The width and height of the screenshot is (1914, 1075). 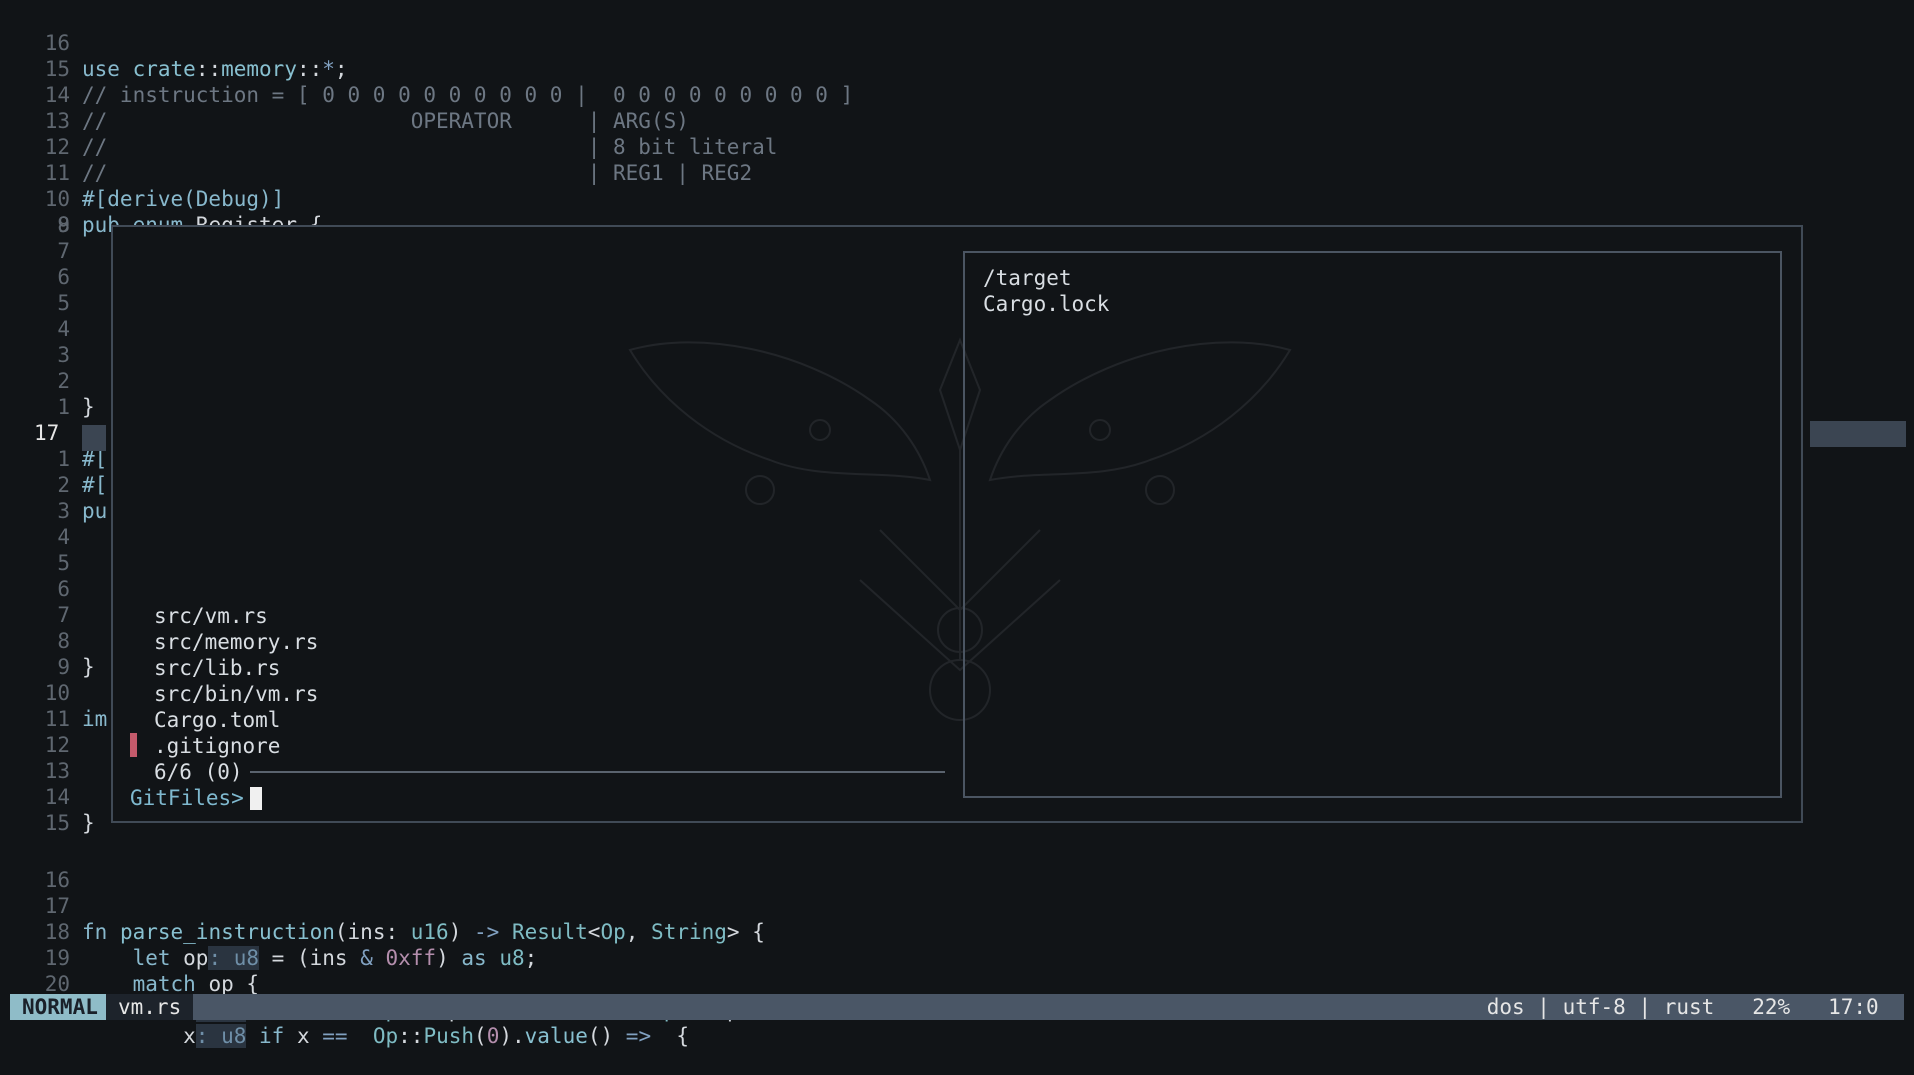 What do you see at coordinates (57, 823) in the screenshot?
I see `line-number: 15` at bounding box center [57, 823].